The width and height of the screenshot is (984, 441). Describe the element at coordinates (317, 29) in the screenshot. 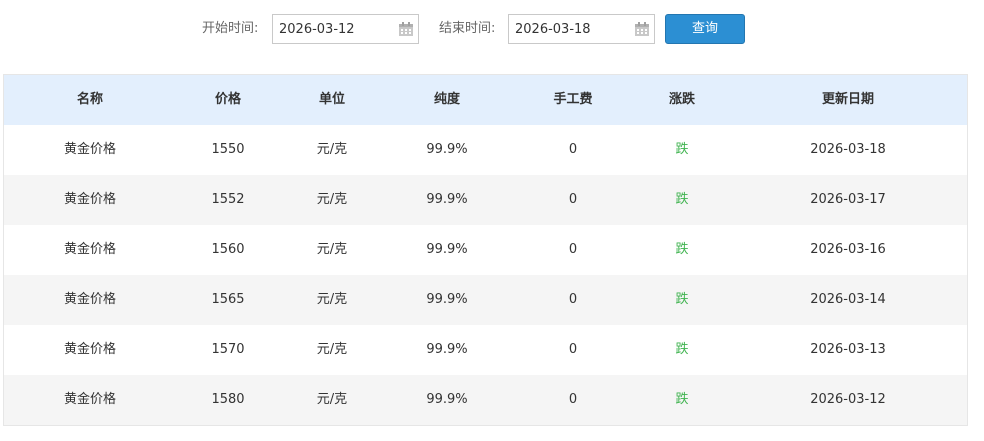

I see `start-date-value: 2026-03-12` at that location.